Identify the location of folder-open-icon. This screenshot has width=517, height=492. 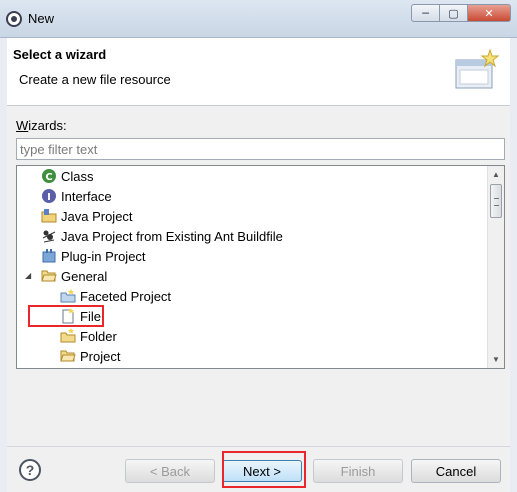
(49, 276).